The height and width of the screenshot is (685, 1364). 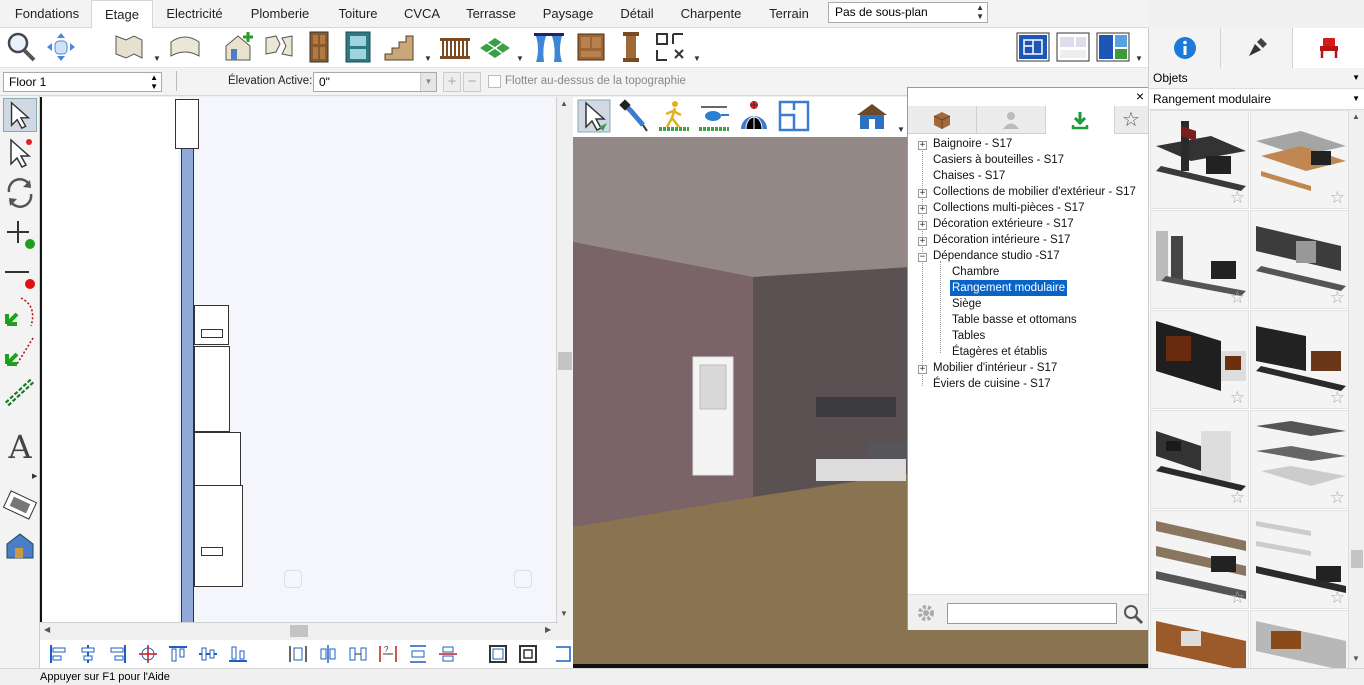 What do you see at coordinates (711, 14) in the screenshot?
I see `tab-charpente: Charpente` at bounding box center [711, 14].